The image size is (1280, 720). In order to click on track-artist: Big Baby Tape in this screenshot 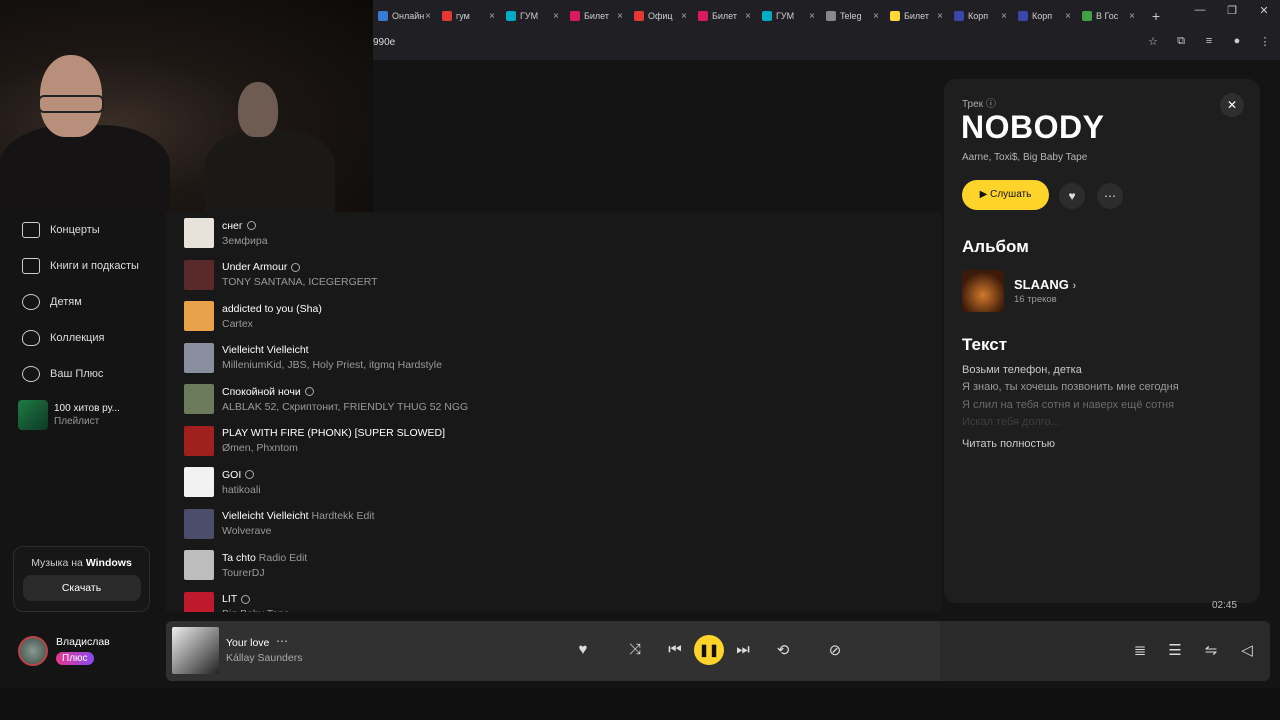, I will do `click(256, 610)`.